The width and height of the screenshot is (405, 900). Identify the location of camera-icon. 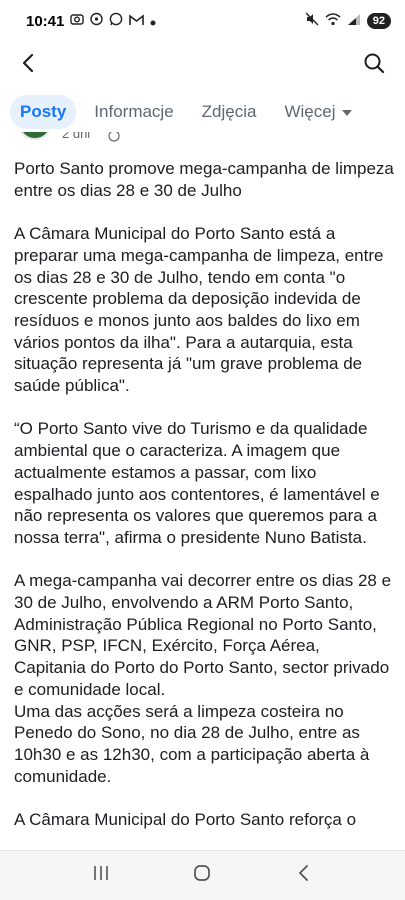
(77, 21).